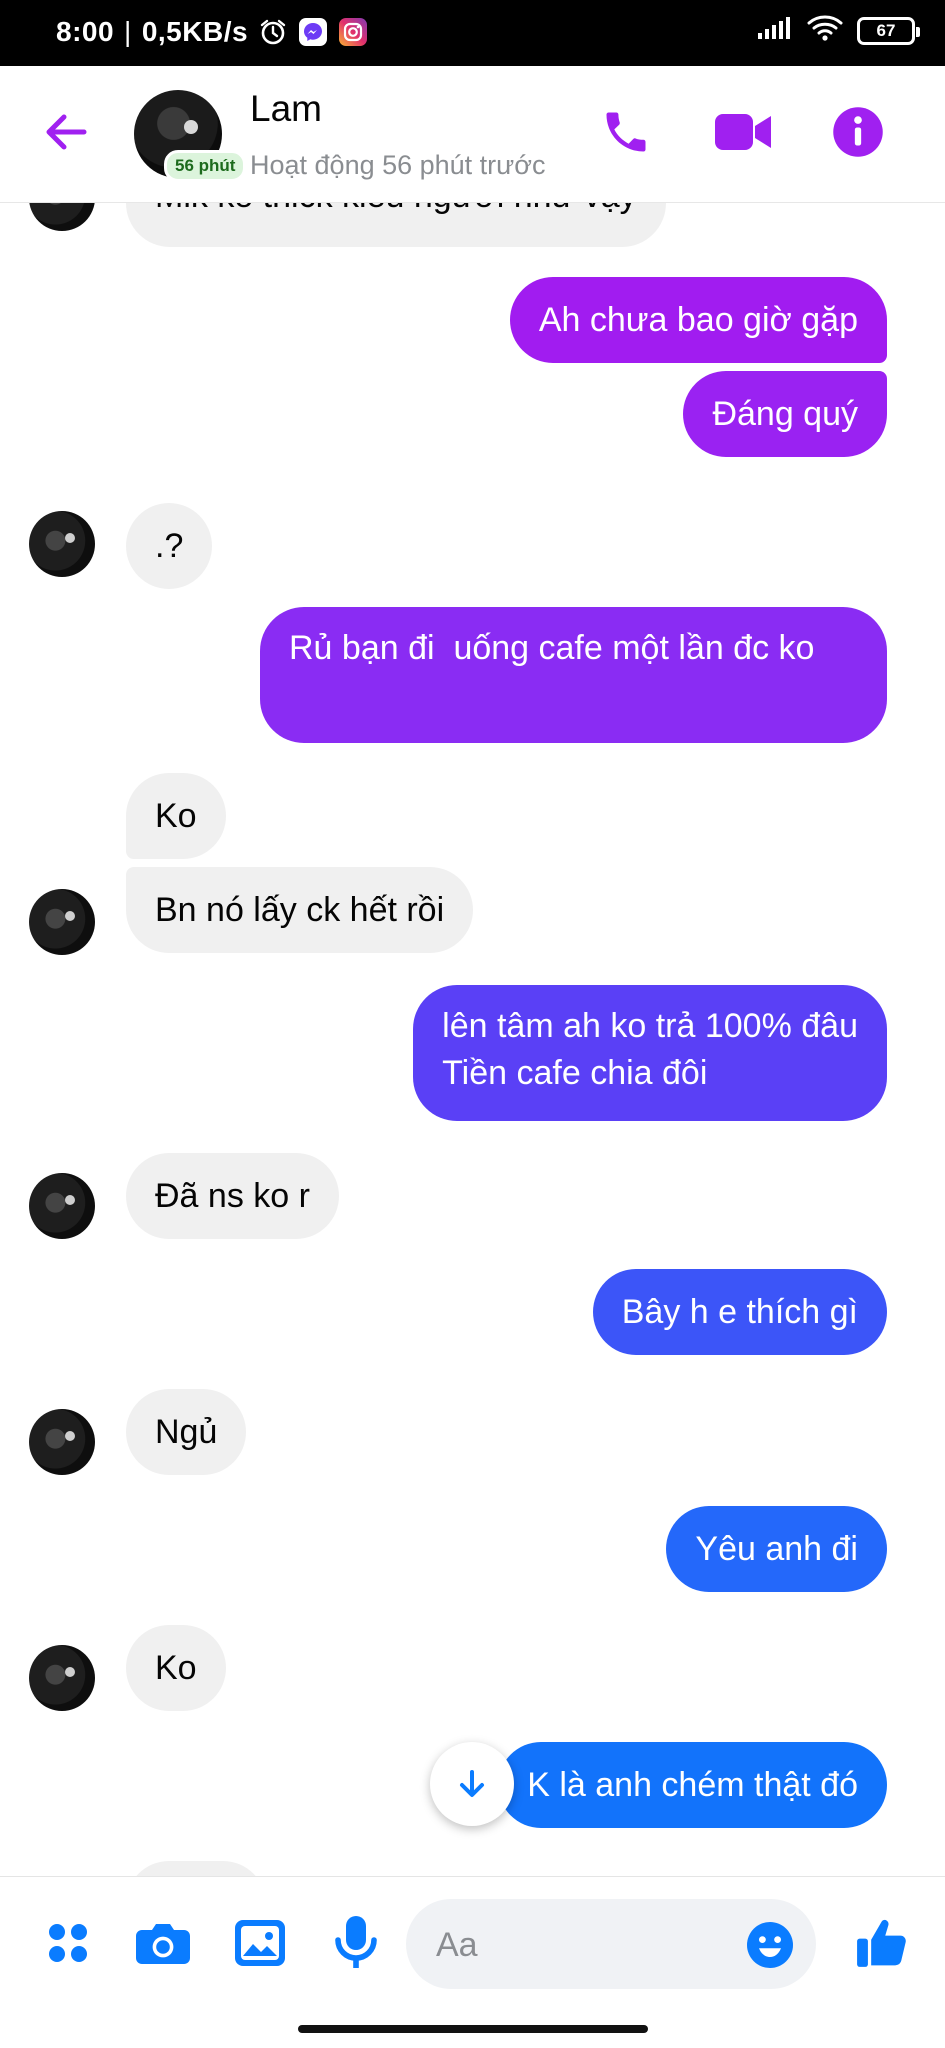  I want to click on message-bubble-outgoing: Ah chưa bao giờ gặp, so click(698, 320).